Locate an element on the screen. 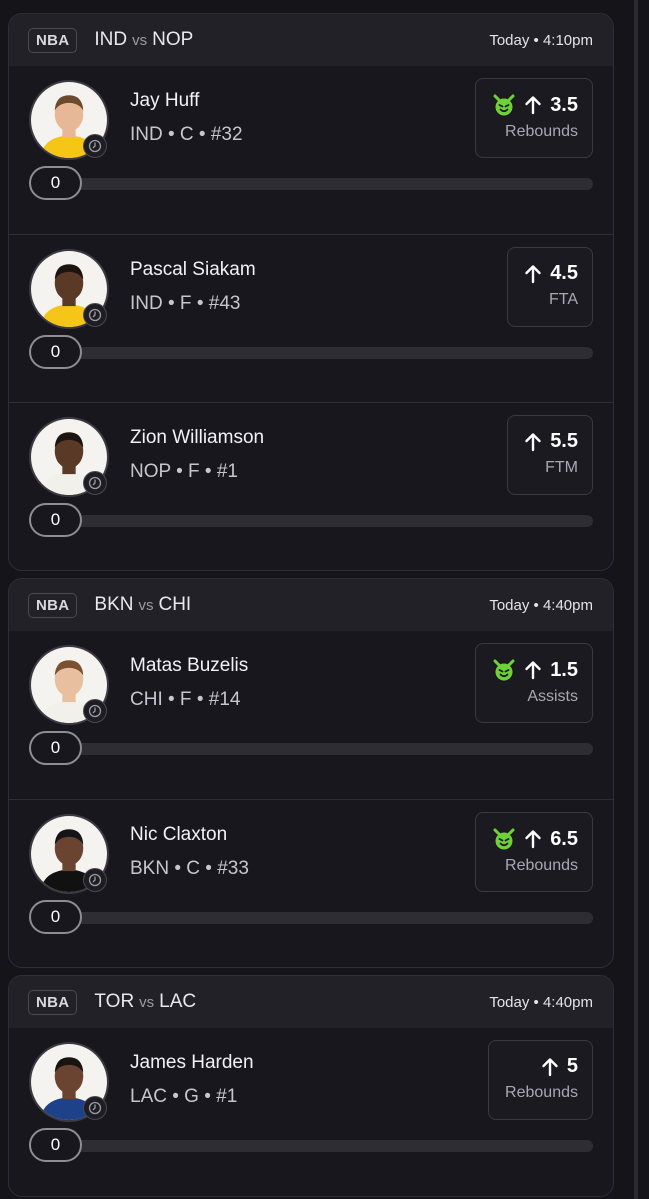 Image resolution: width=649 pixels, height=1199 pixels. player-meta: IND • C • #32 is located at coordinates (186, 134).